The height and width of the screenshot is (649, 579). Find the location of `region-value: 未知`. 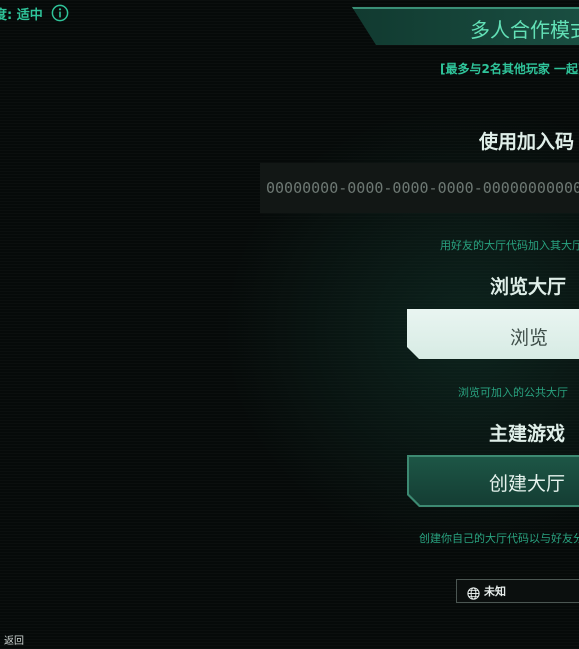

region-value: 未知 is located at coordinates (495, 591).